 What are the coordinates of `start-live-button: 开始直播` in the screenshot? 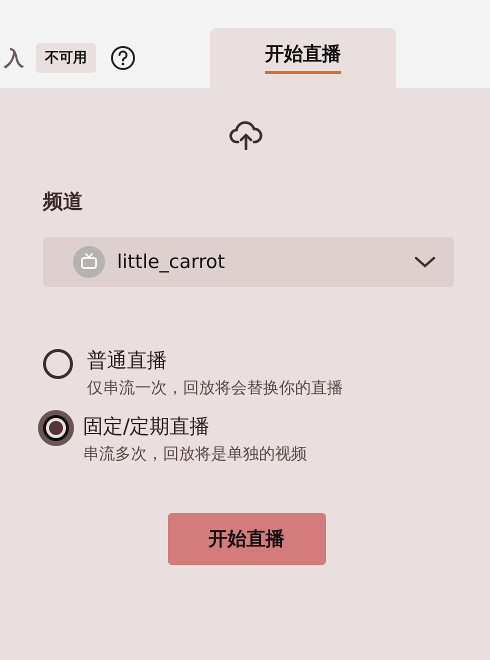 It's located at (247, 539).